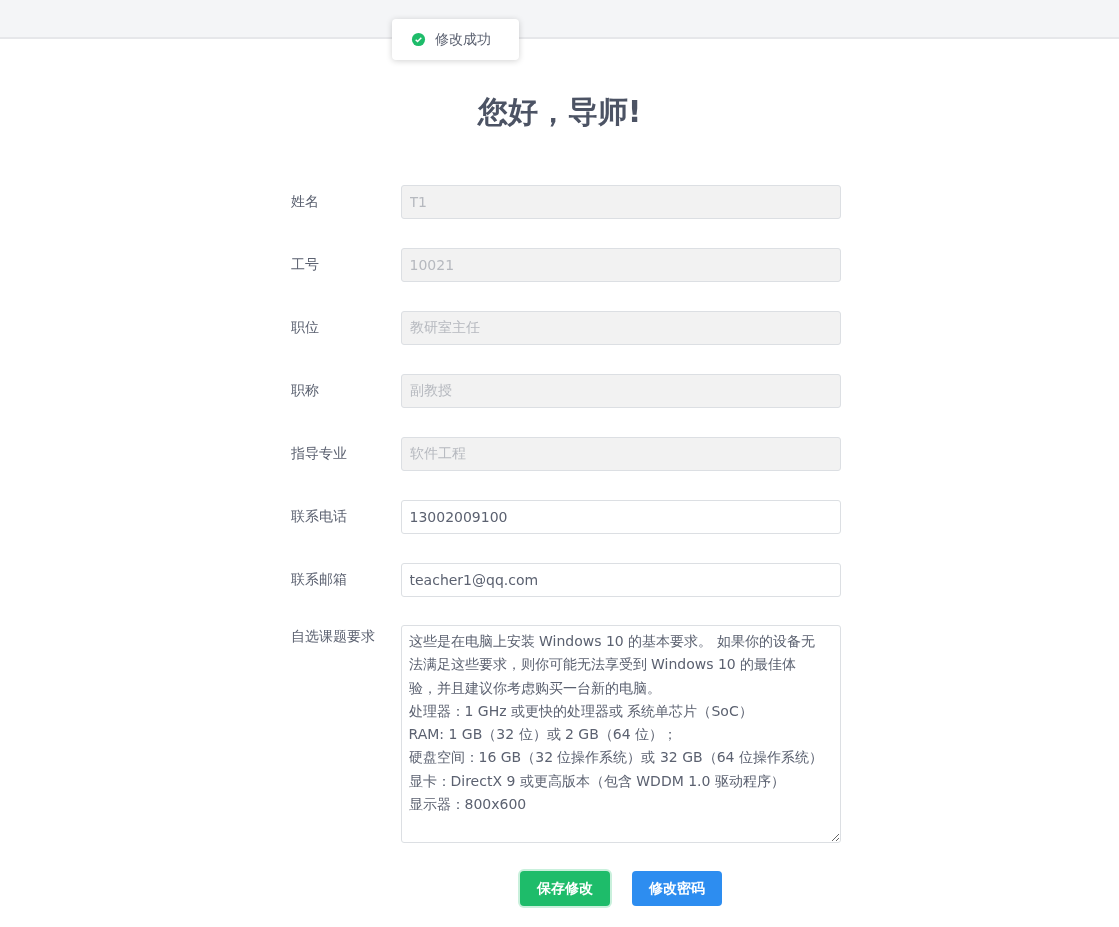 This screenshot has height=927, width=1119. I want to click on text-area: 这些是在电脑上安装 Windows 10 的基本要求。 如果你的设备无法满足这些要求，则你可能无法享受到 Windows 10 的最佳体验，并且建议你考虑购买一台新的电脑。 处理器：1 GHz 或更快的处理器或 系统单芯片（SoC） RAM: 1 GB（32 位）或 2 GB（64 位）； 硬盘空间：16 GB（32 位操作系统）或 32 GB（64 位操作系统） 显卡：DirectX 9 或更高版本（包含 WDDM 1.0 驱动程序） 显示器：800x600, so click(620, 734).